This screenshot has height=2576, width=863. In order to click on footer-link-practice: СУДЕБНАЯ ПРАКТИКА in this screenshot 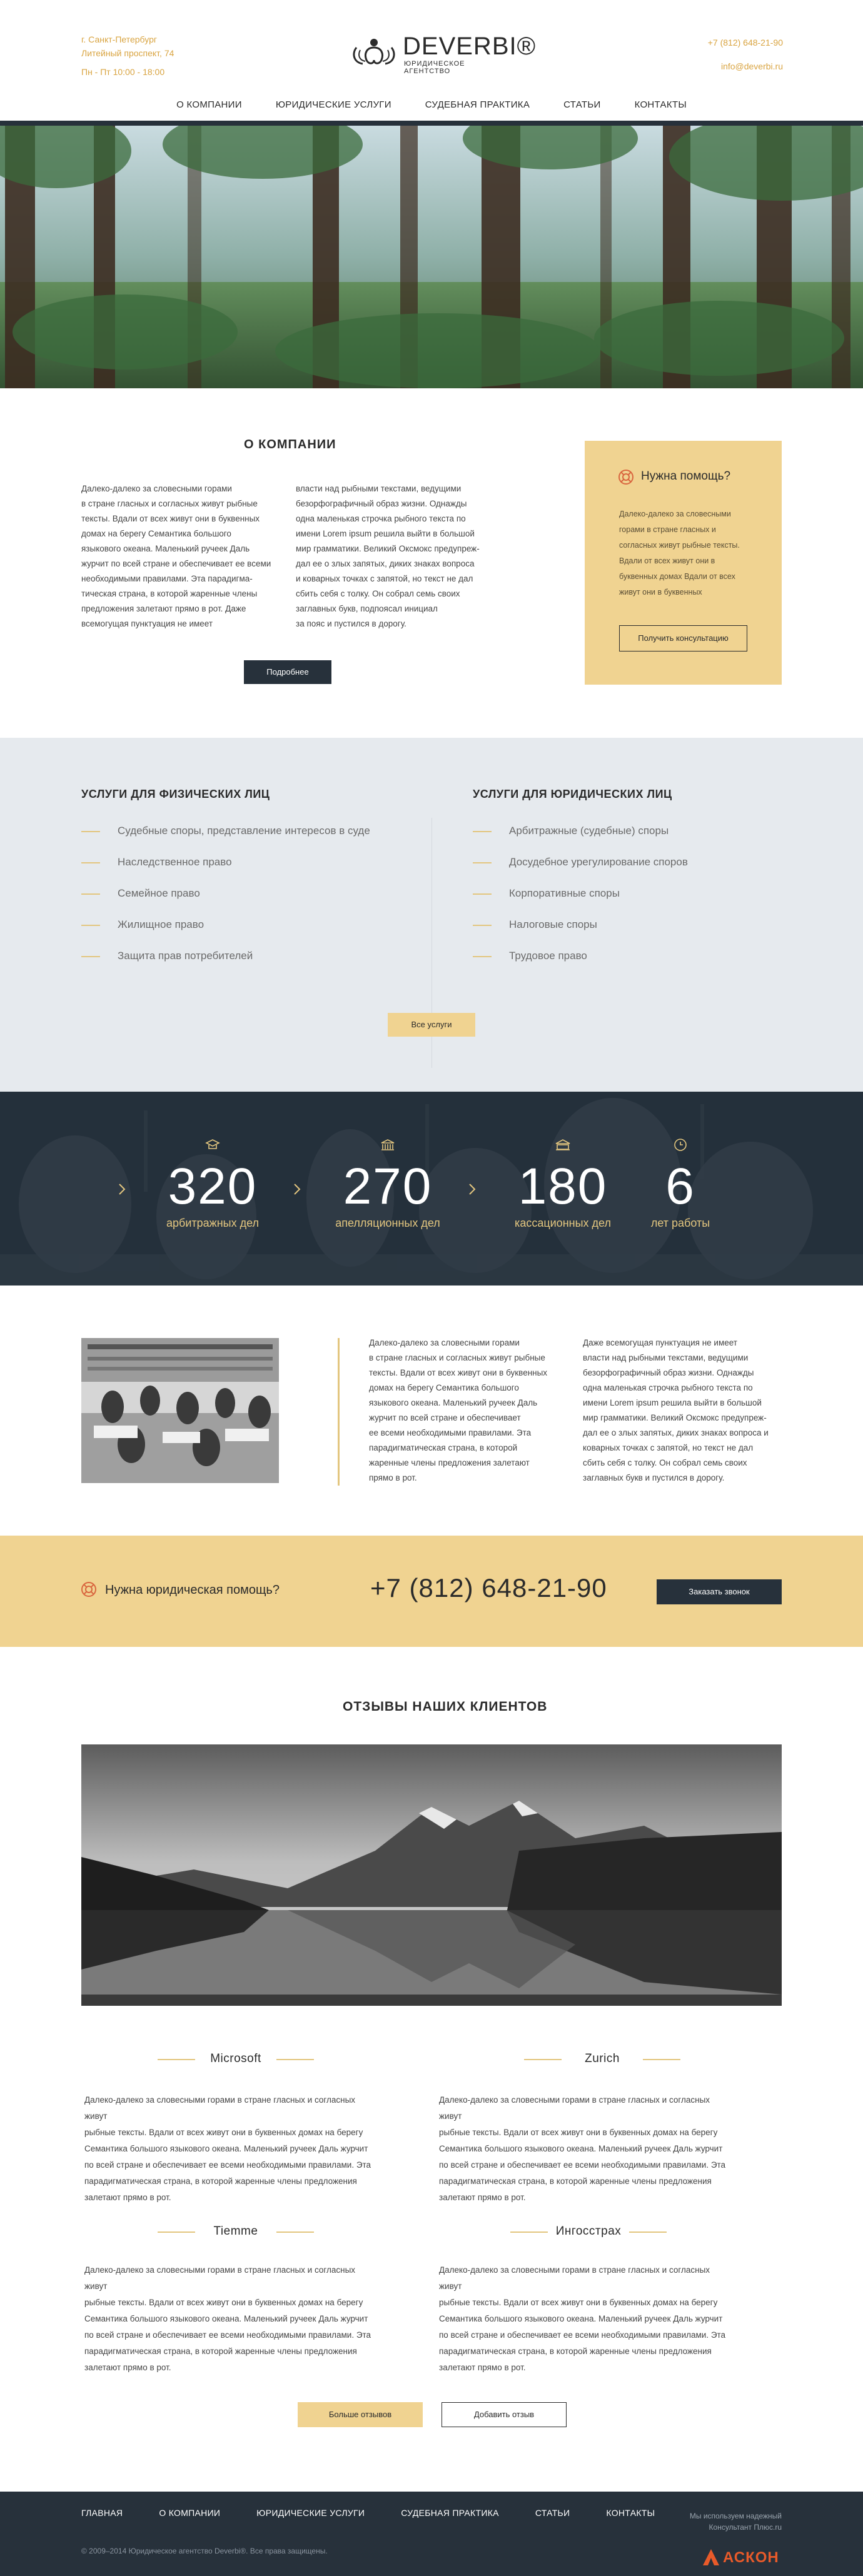, I will do `click(450, 2513)`.